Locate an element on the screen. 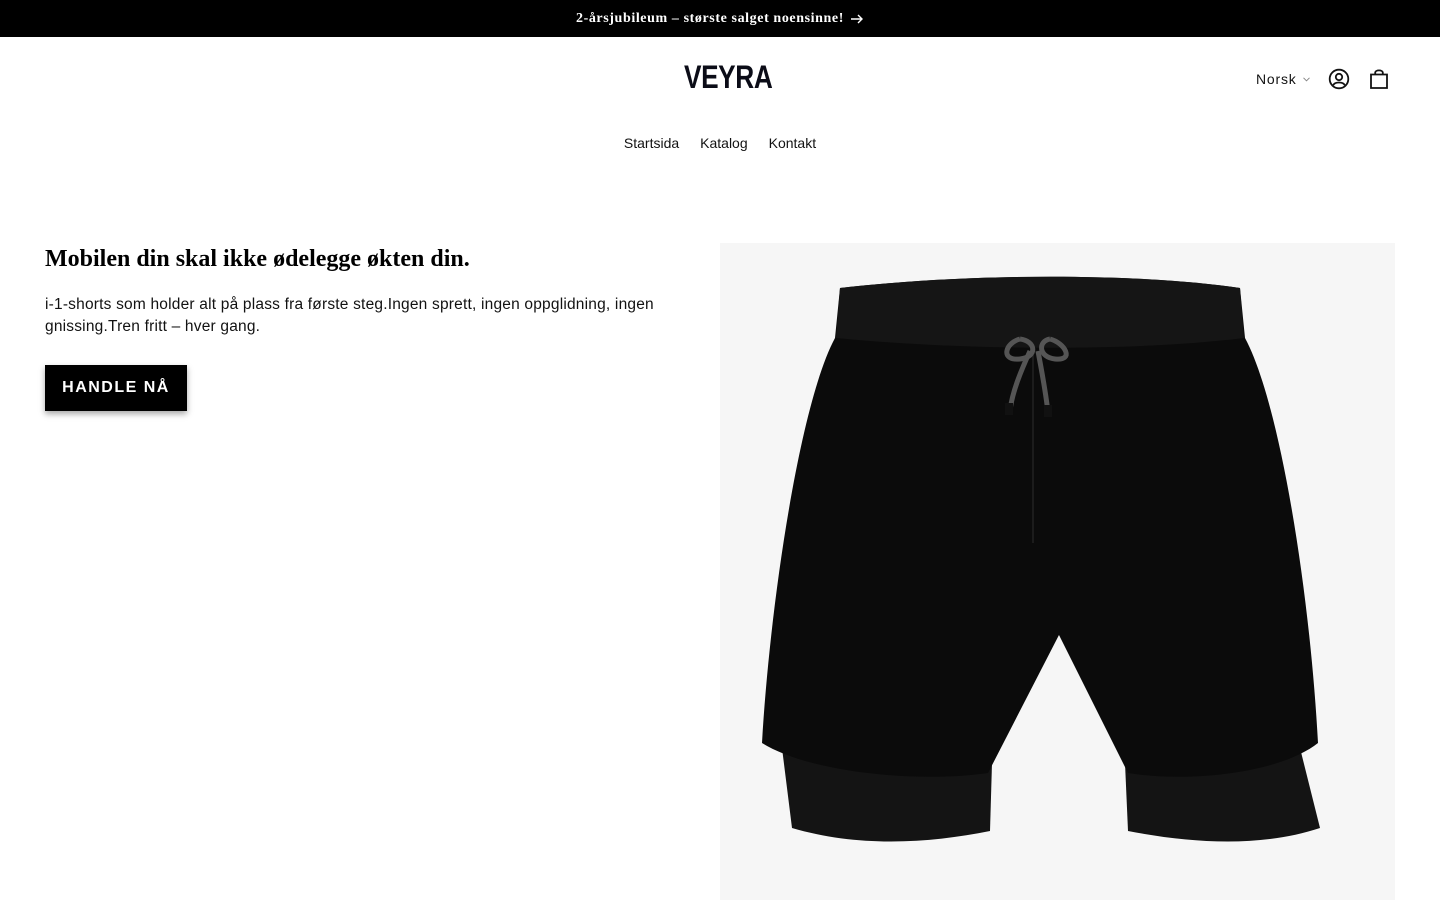 This screenshot has width=1440, height=900. nav-item-katalog: Katalog is located at coordinates (723, 143).